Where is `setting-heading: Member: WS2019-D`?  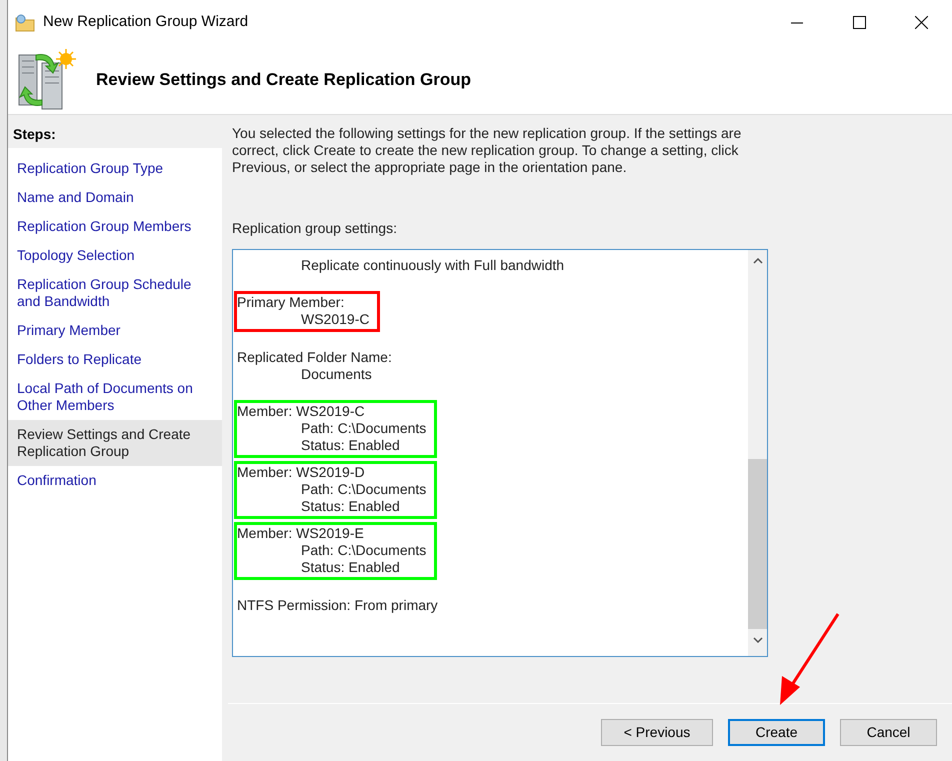
setting-heading: Member: WS2019-D is located at coordinates (301, 472).